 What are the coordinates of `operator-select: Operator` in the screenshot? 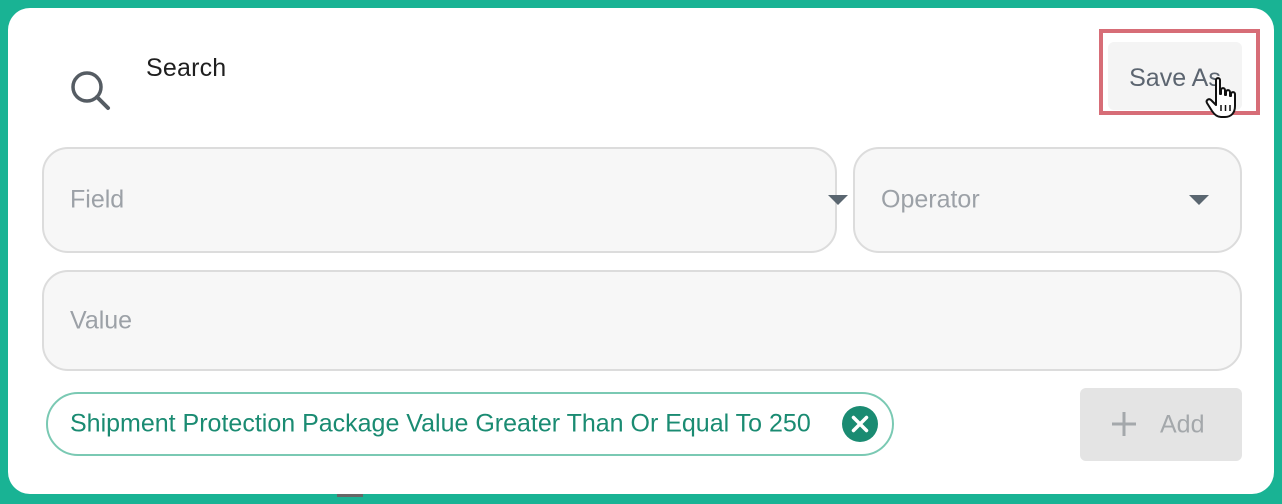 It's located at (1047, 200).